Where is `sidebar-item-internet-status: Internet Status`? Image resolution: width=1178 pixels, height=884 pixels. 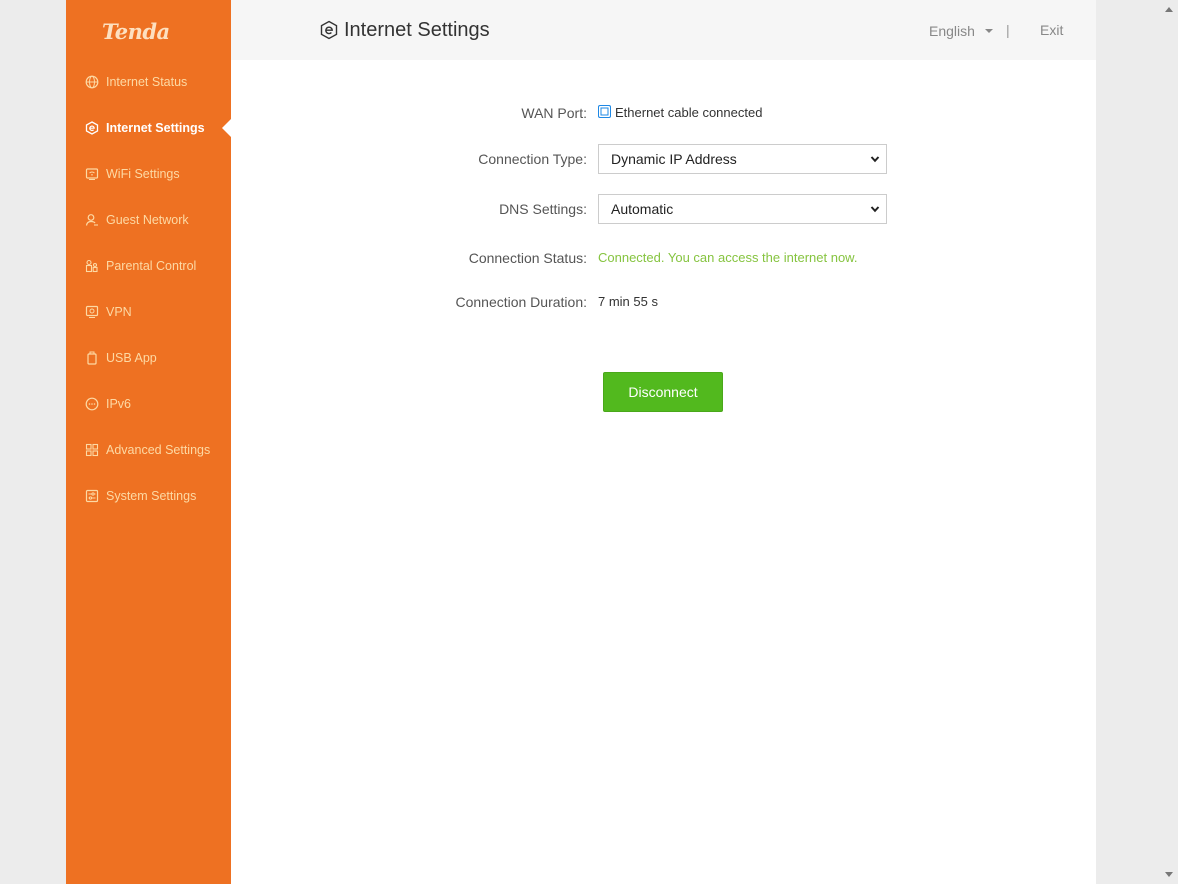
sidebar-item-internet-status: Internet Status is located at coordinates (148, 82).